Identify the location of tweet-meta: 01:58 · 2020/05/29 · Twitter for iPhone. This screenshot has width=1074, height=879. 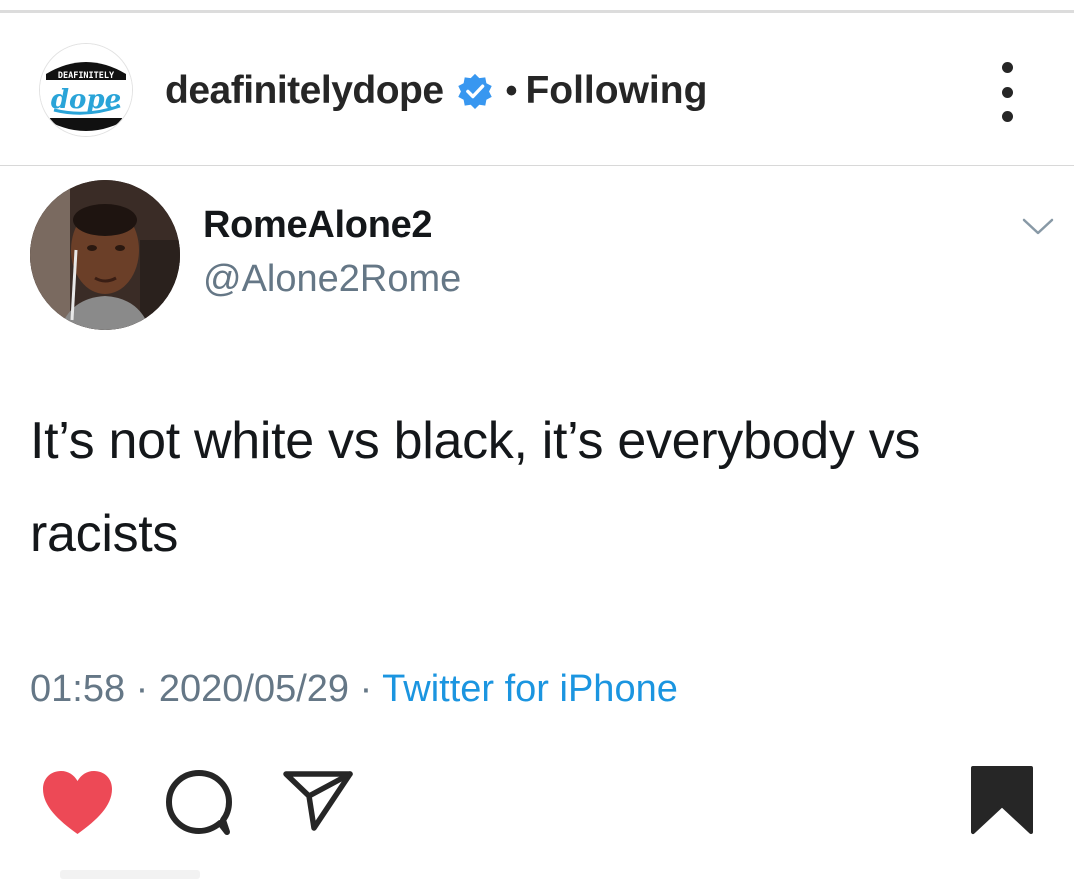
(354, 689).